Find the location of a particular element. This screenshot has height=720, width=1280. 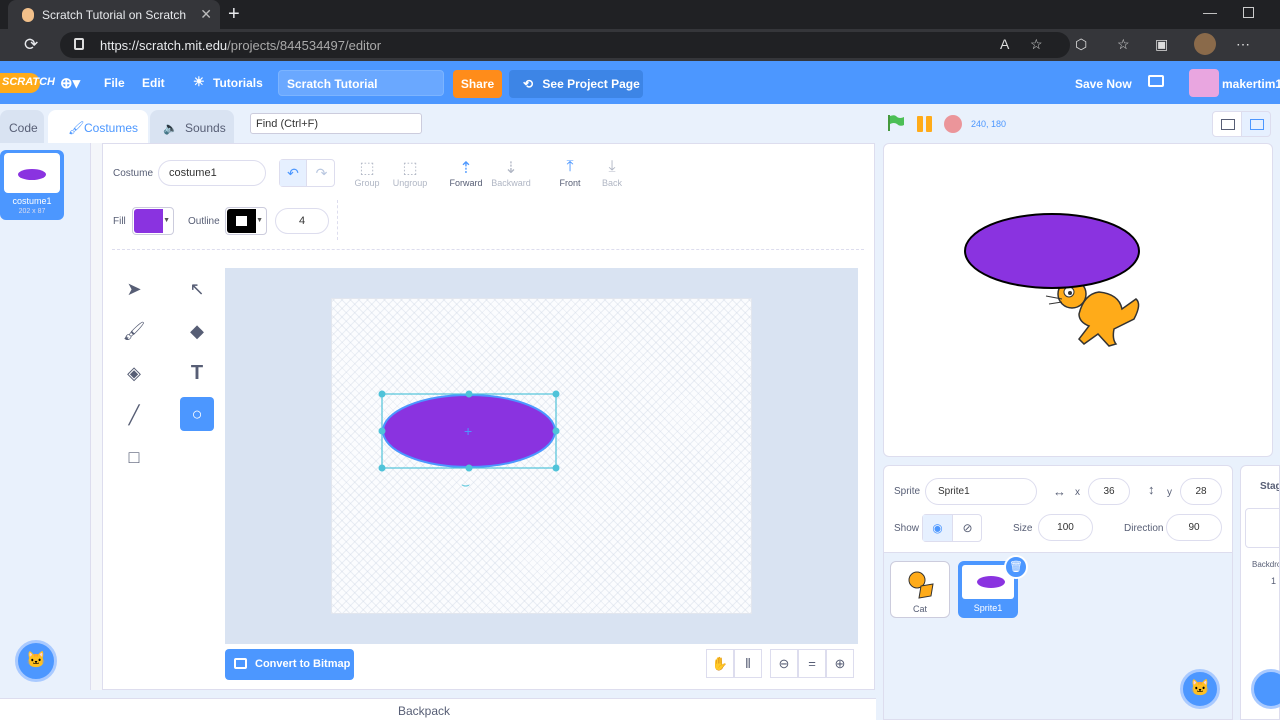

group-label: Group is located at coordinates (367, 183).